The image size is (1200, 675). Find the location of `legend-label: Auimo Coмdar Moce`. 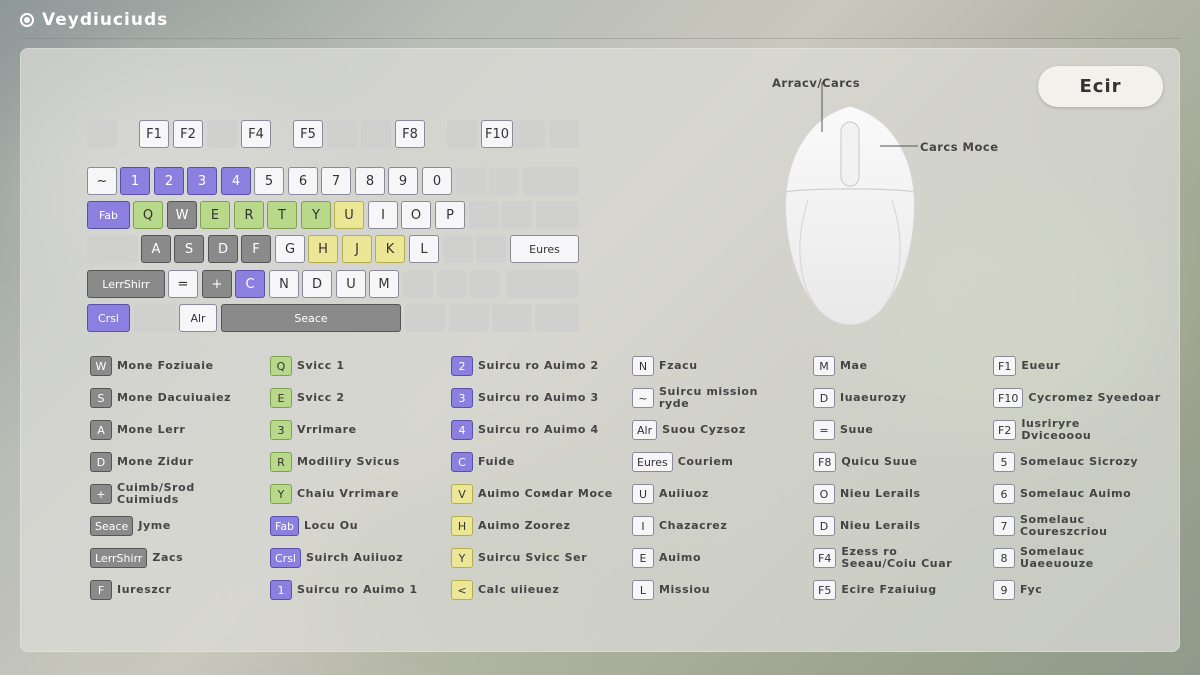

legend-label: Auimo Coмdar Moce is located at coordinates (545, 493).